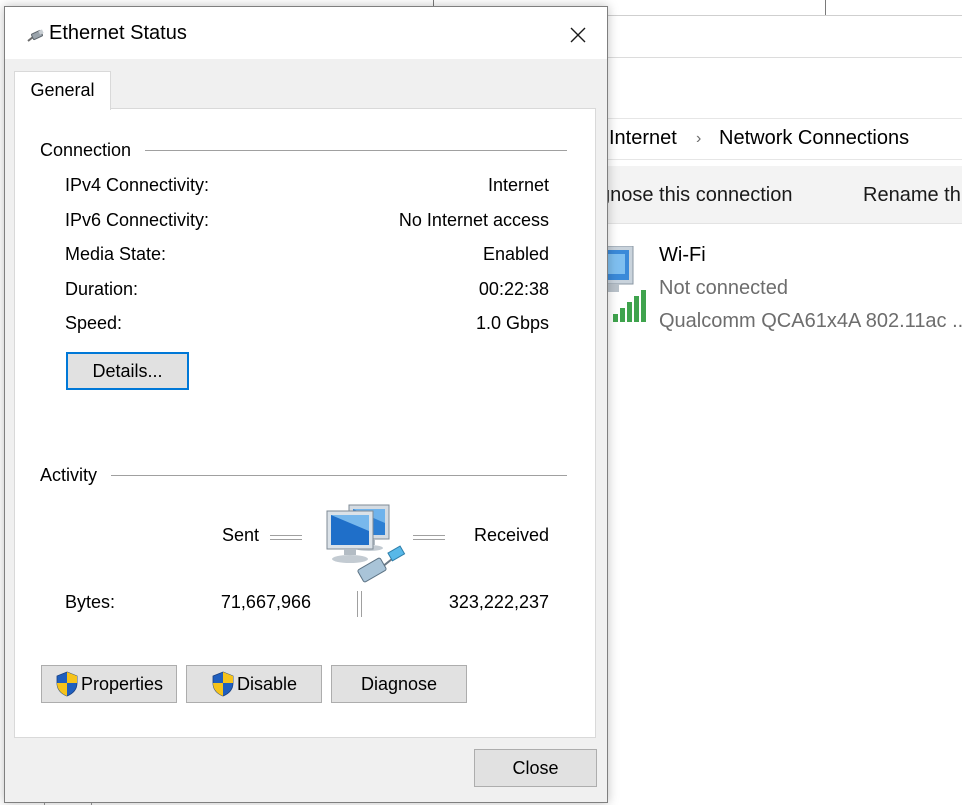  Describe the element at coordinates (814, 138) in the screenshot. I see `breadcrumb-item-network-connections: Network Connections` at that location.